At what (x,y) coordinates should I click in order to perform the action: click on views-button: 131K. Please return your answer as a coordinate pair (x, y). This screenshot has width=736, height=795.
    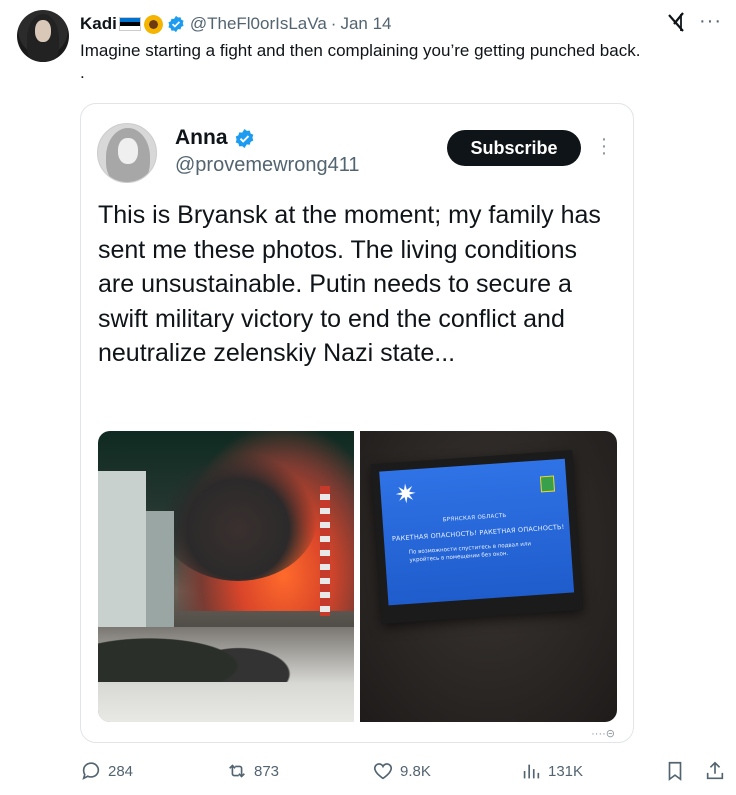
    Looking at the image, I should click on (551, 771).